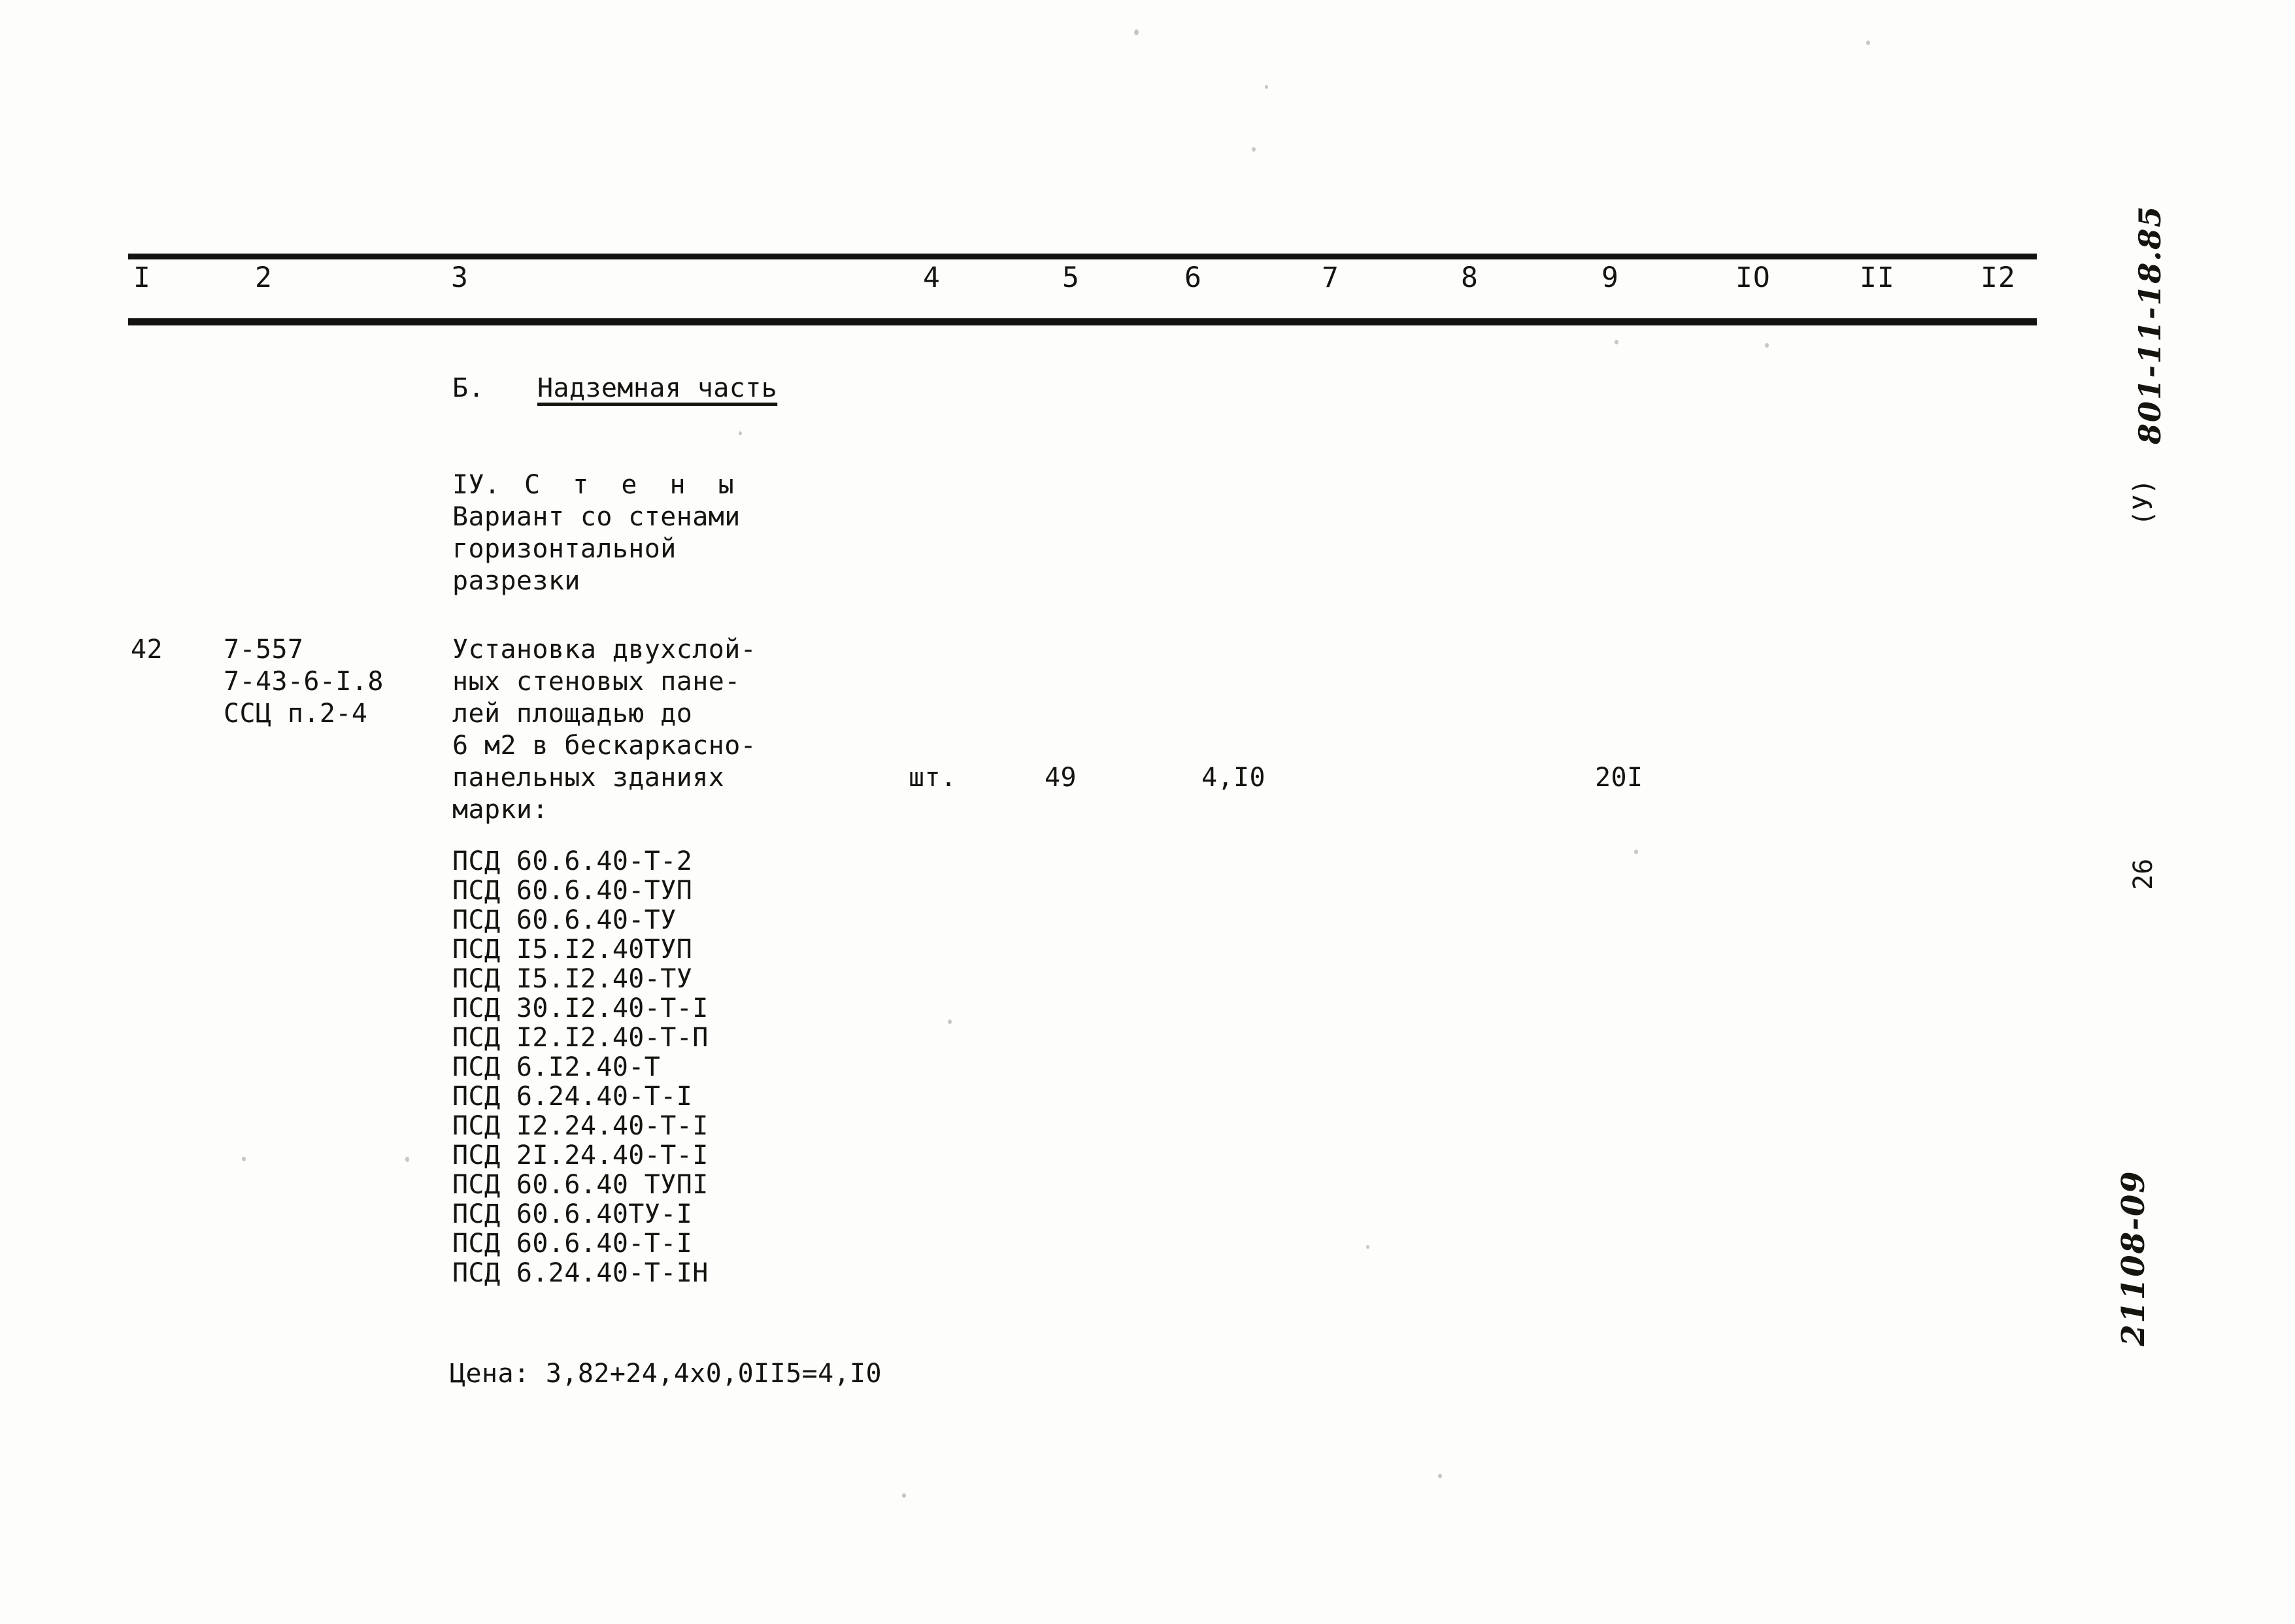  I want to click on row-codes: 7-557 7-43-6-I.8 ССЦ п.2-4, so click(304, 682).